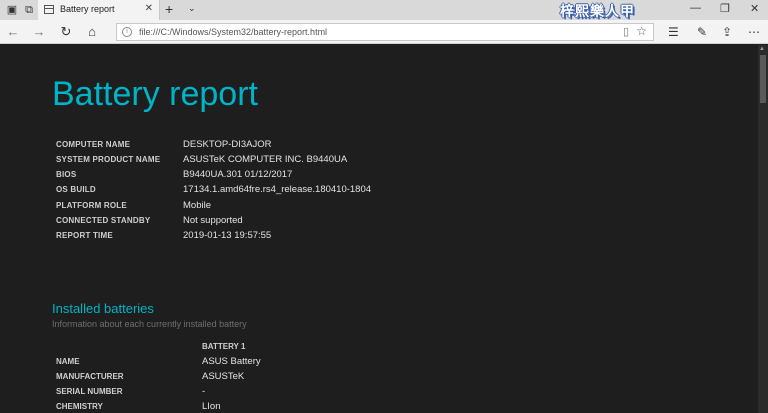 This screenshot has width=768, height=413. Describe the element at coordinates (68, 361) in the screenshot. I see `battery-key: NAME` at that location.